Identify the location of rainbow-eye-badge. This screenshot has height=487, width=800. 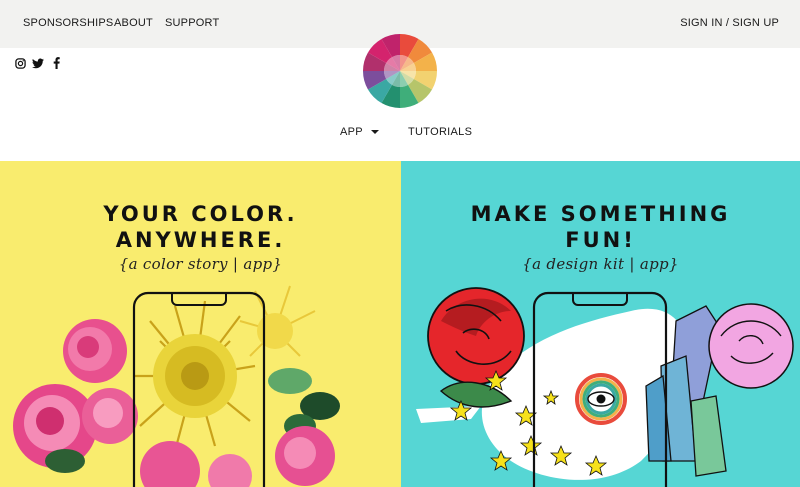
(601, 399).